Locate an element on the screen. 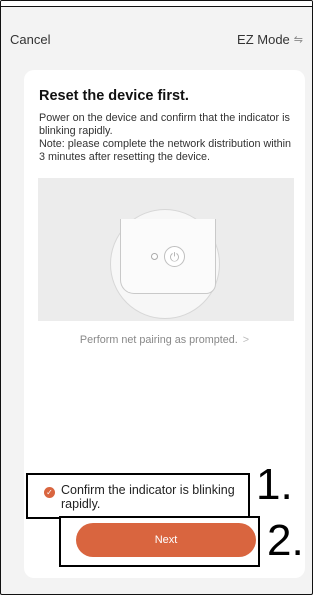  swap-icon: ⇋ is located at coordinates (298, 39).